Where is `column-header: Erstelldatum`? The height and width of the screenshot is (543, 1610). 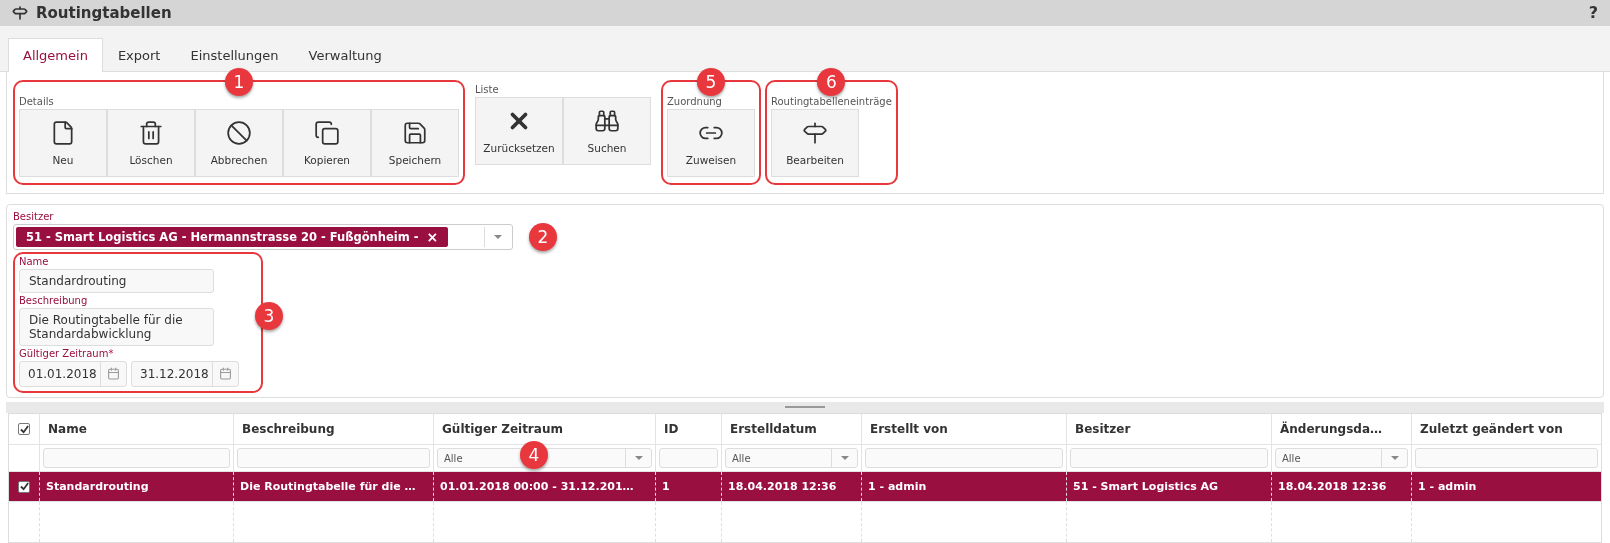 column-header: Erstelldatum is located at coordinates (791, 429).